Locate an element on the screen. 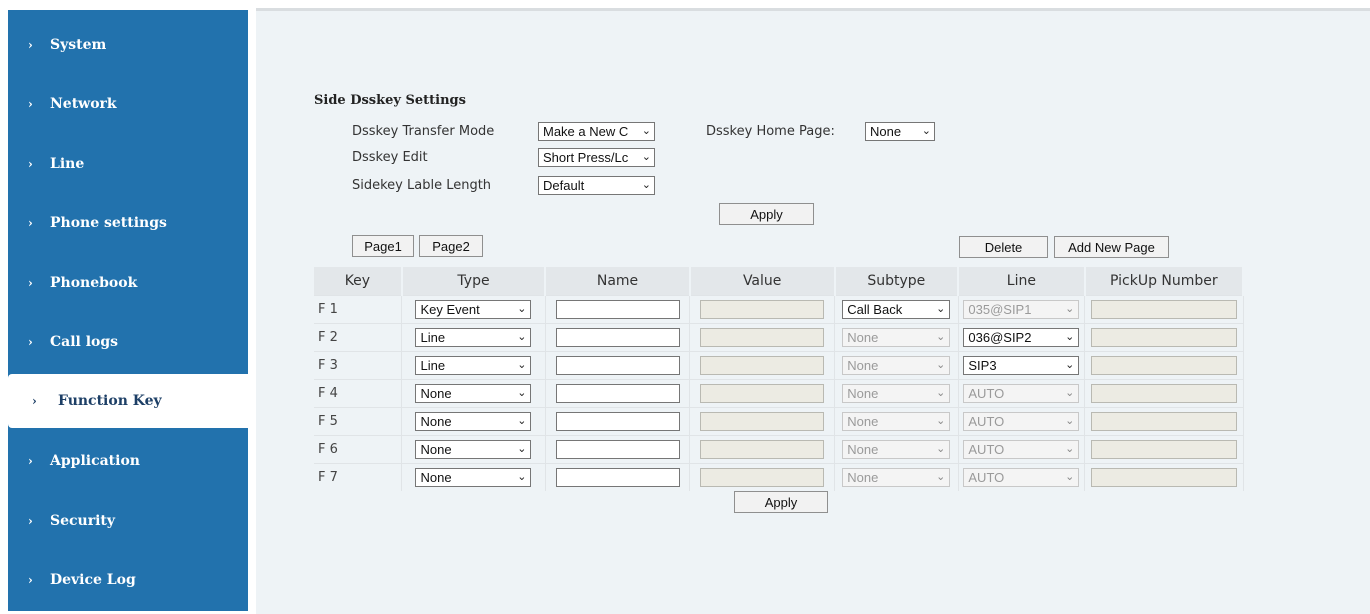 The image size is (1370, 614). delete-button: Delete is located at coordinates (1003, 247).